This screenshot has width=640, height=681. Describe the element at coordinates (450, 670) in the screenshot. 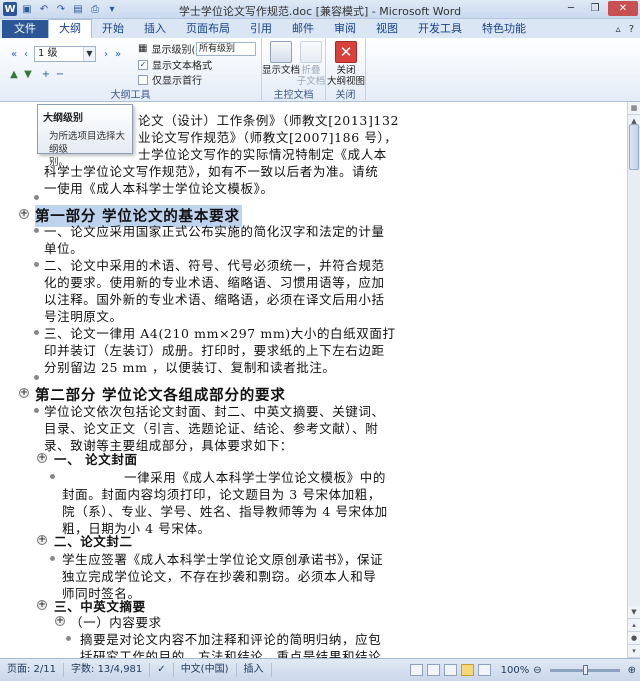

I see `web-layout-icon` at that location.